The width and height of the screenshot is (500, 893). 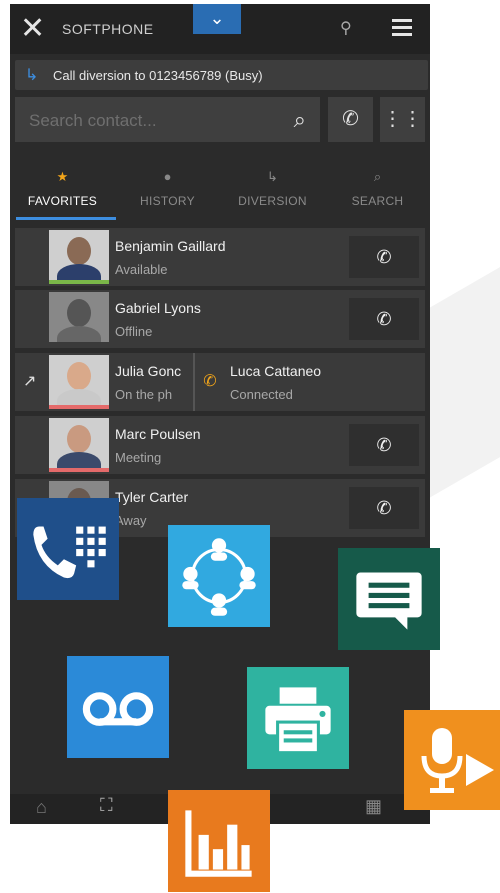 What do you see at coordinates (220, 257) in the screenshot?
I see `contact-row: Benjamin Gaillard Available ✆` at bounding box center [220, 257].